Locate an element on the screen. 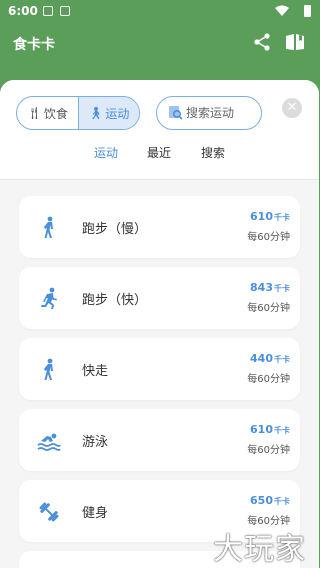  exercise-calories: 440千卡 is located at coordinates (270, 358).